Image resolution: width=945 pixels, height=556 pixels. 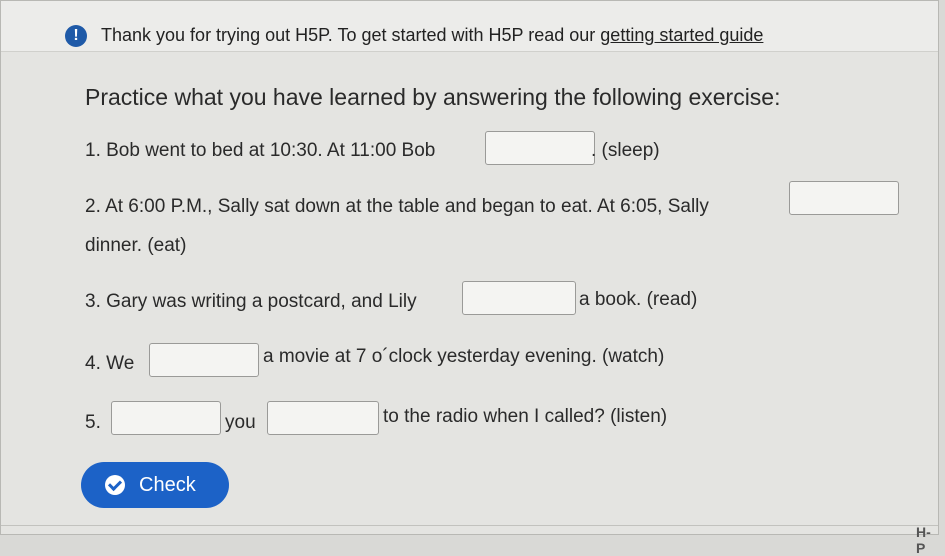 What do you see at coordinates (681, 35) in the screenshot?
I see `getting-started-link: getting started guide` at bounding box center [681, 35].